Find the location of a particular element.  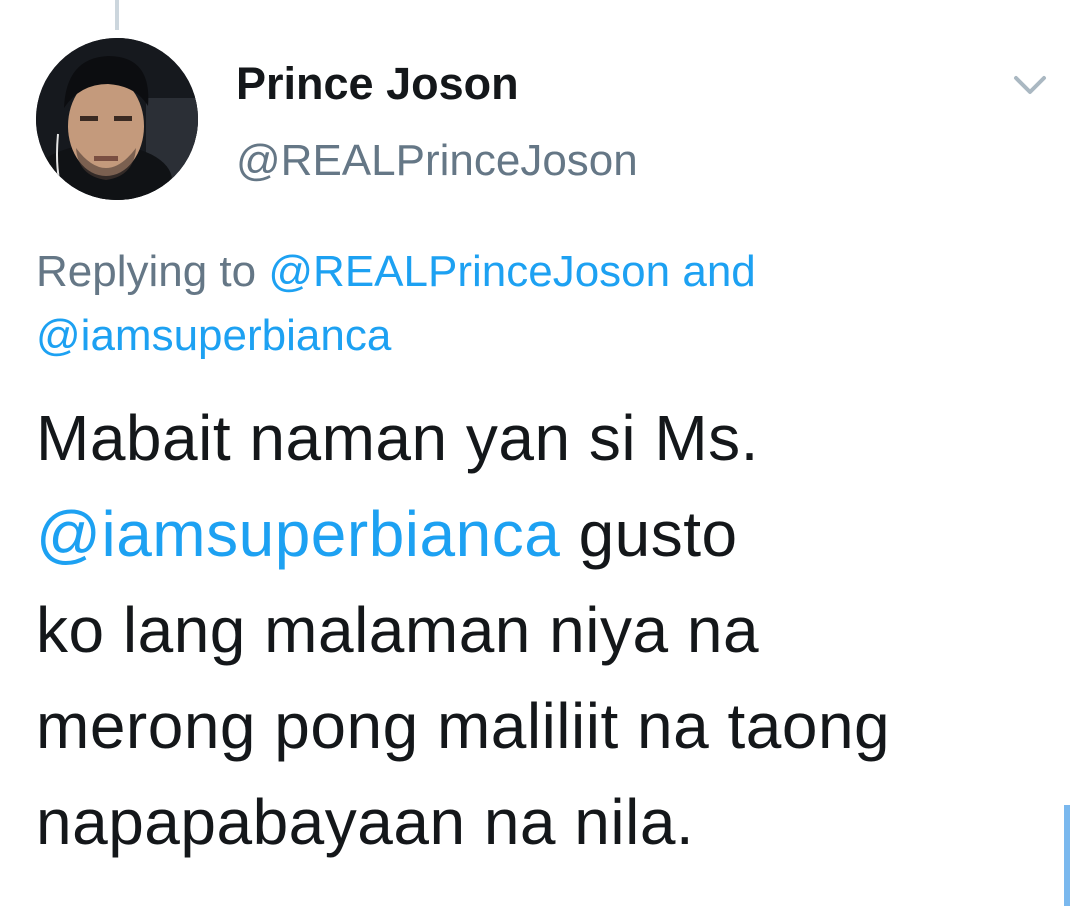

reply-mention-author: @REALPrinceJoson is located at coordinates (469, 271).